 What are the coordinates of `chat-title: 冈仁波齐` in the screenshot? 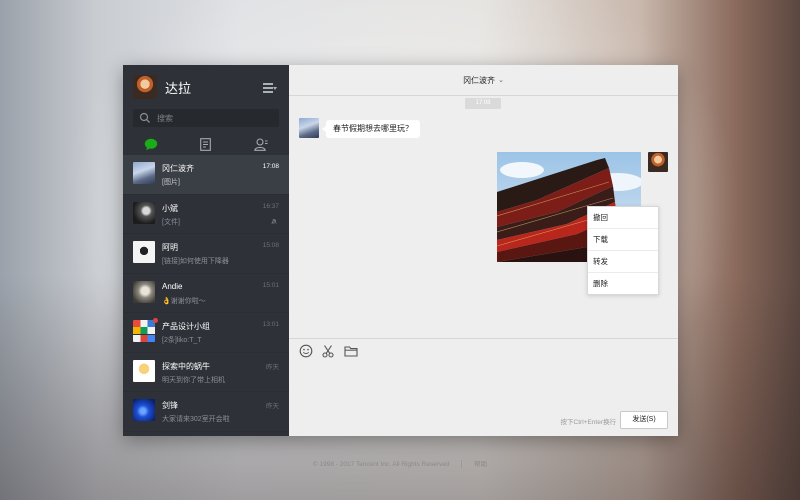 It's located at (479, 80).